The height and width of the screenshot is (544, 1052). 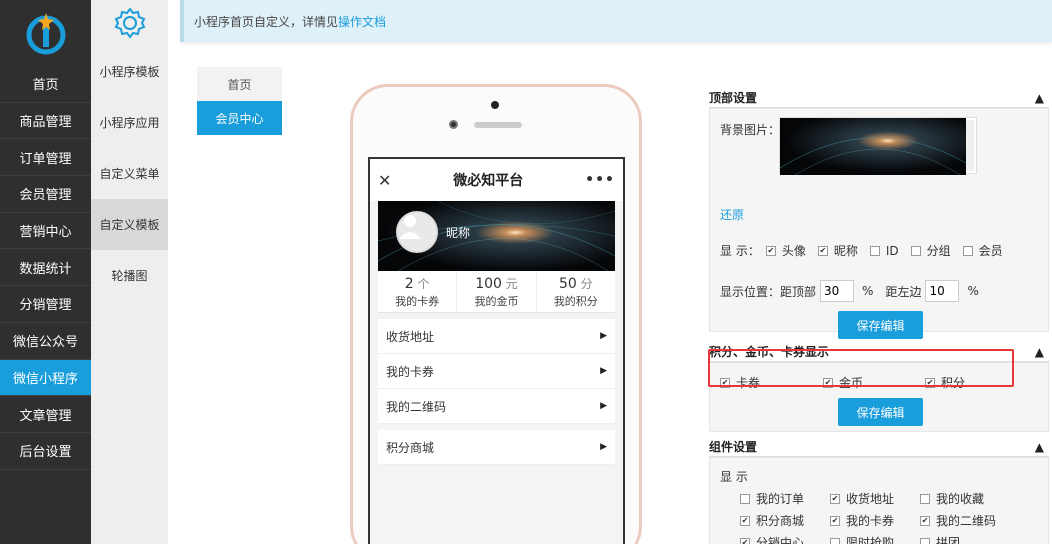 What do you see at coordinates (793, 251) in the screenshot?
I see `checkbox-label: 头像` at bounding box center [793, 251].